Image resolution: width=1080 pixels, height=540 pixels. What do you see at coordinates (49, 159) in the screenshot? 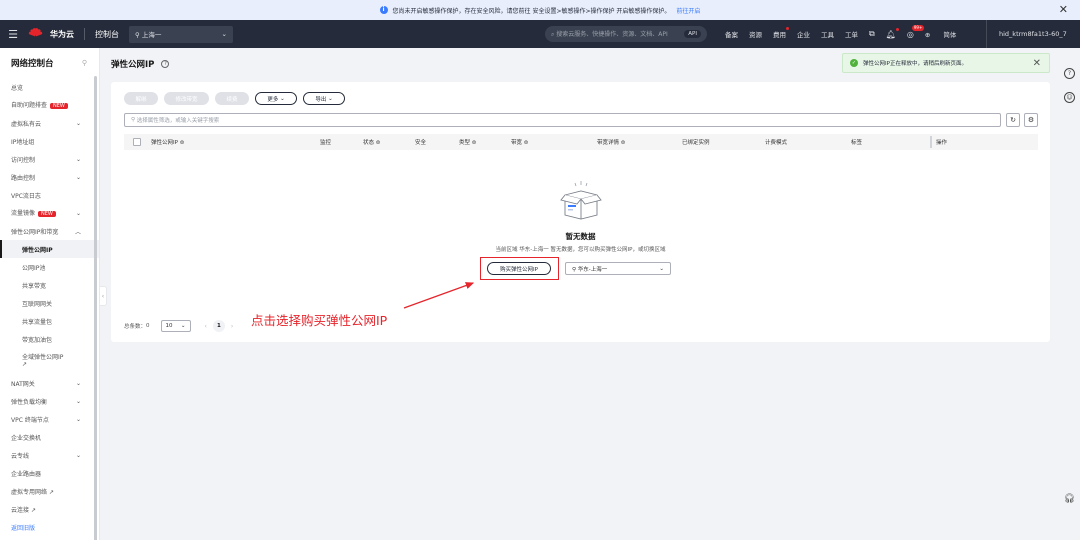
I see `sidebar-item-access-control: 访问控制 ⌄` at bounding box center [49, 159].